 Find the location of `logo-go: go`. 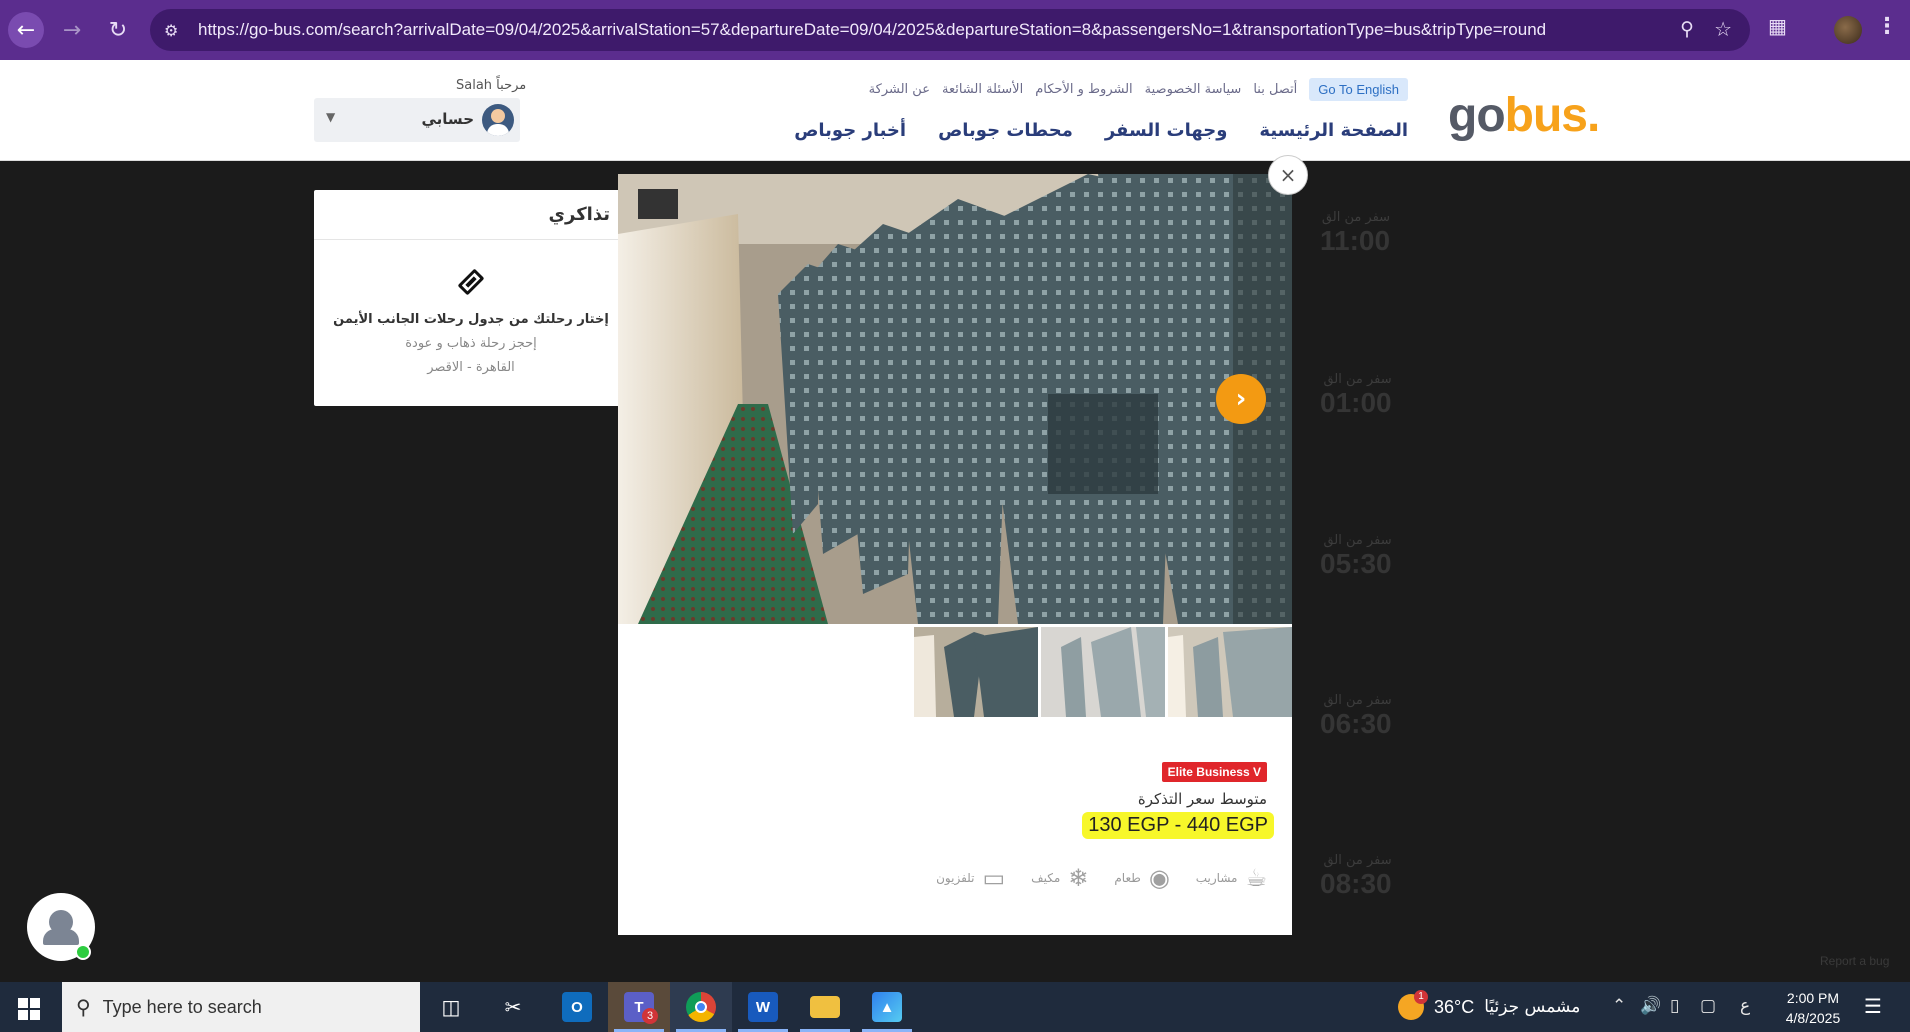

logo-go: go is located at coordinates (1477, 115).